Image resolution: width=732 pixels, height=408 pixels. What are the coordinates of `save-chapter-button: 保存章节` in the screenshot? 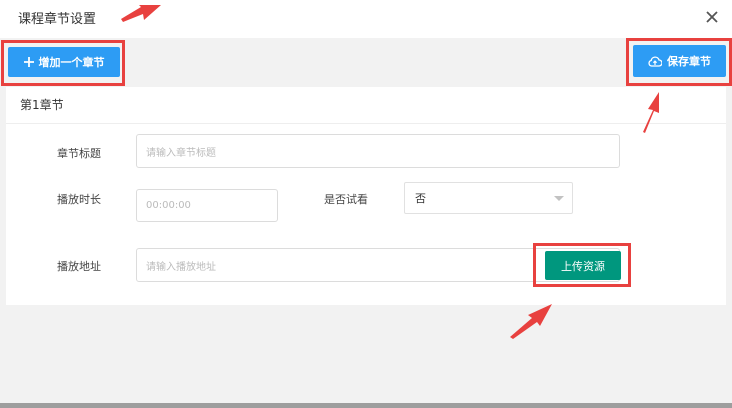 It's located at (679, 61).